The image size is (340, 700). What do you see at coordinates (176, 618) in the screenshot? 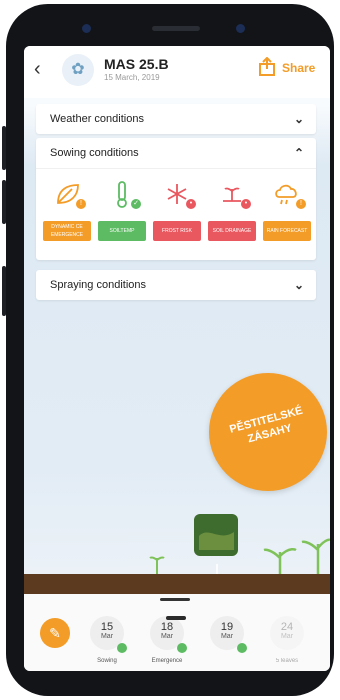
I see `home-indicator` at bounding box center [176, 618].